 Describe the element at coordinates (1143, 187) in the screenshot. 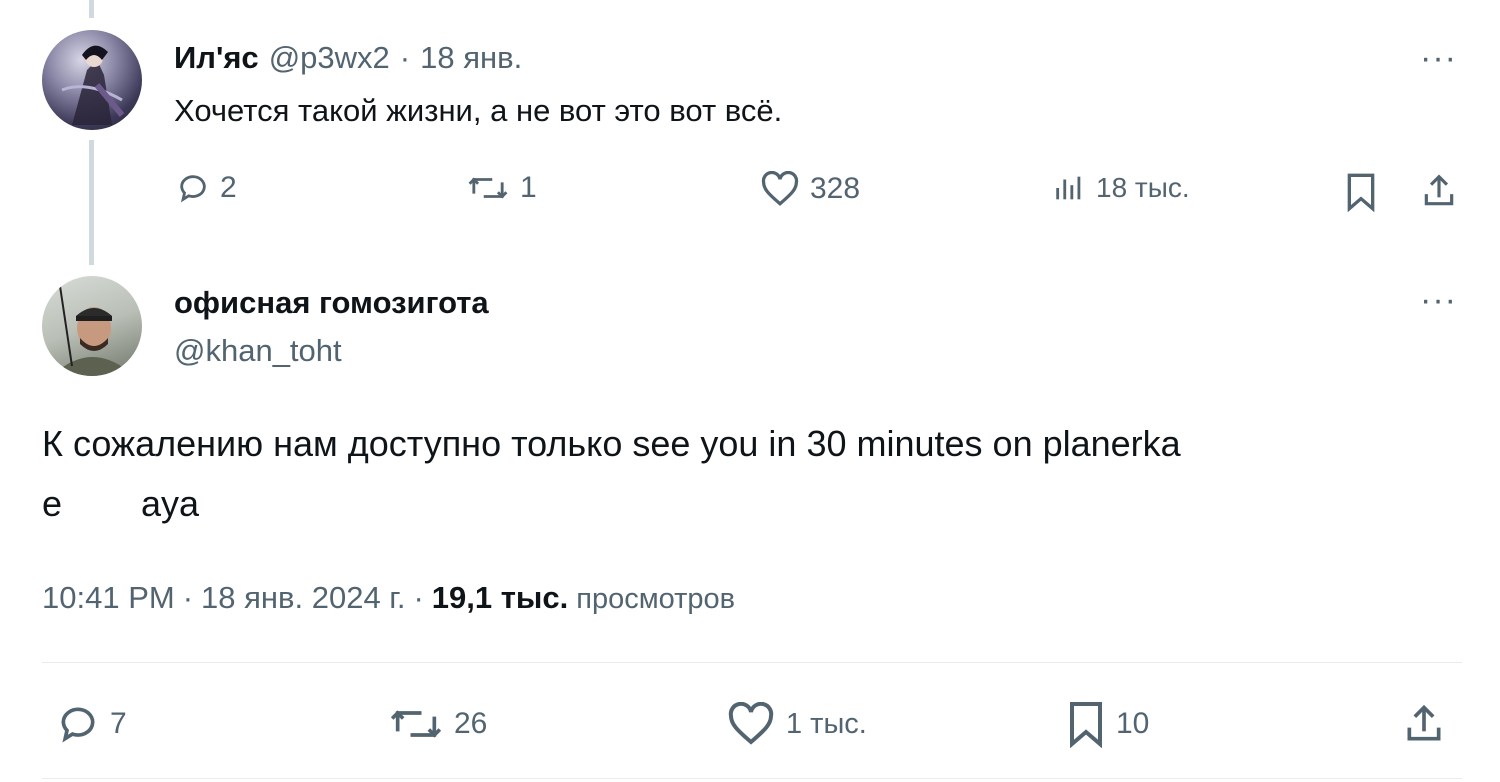

I see `views-count: 18 тыс.` at that location.